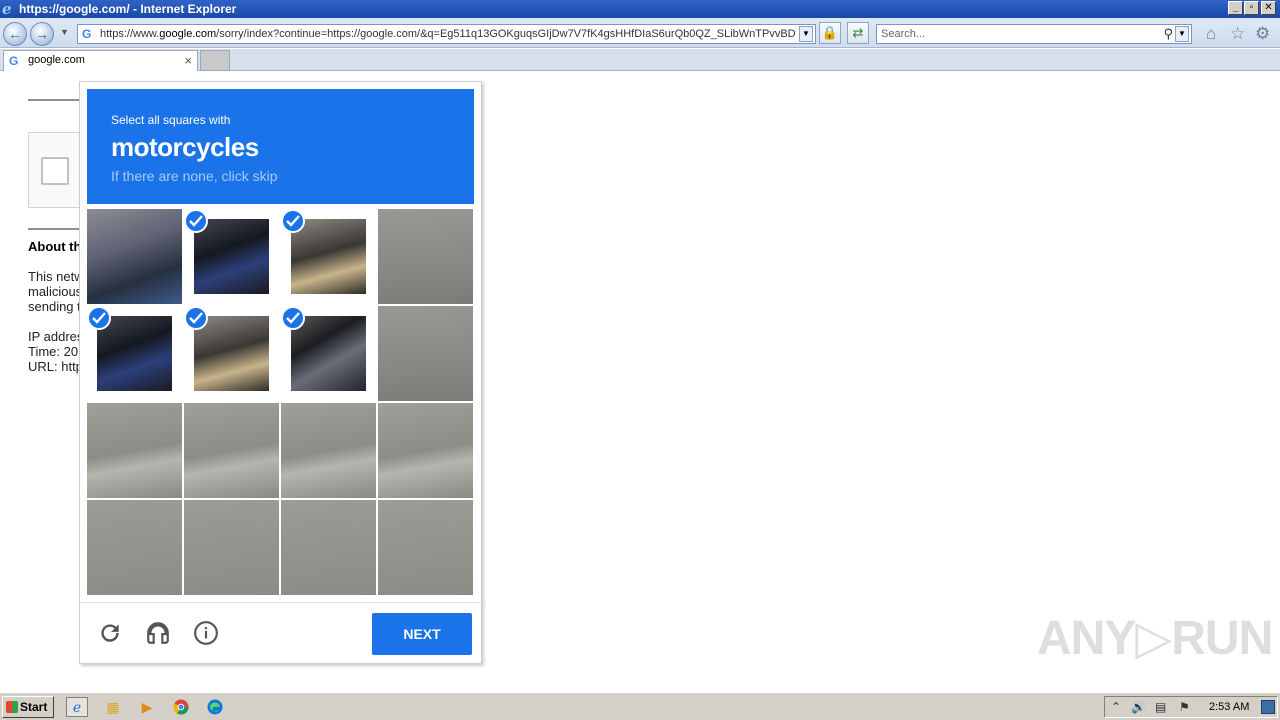  What do you see at coordinates (206, 633) in the screenshot?
I see `info-icon` at bounding box center [206, 633].